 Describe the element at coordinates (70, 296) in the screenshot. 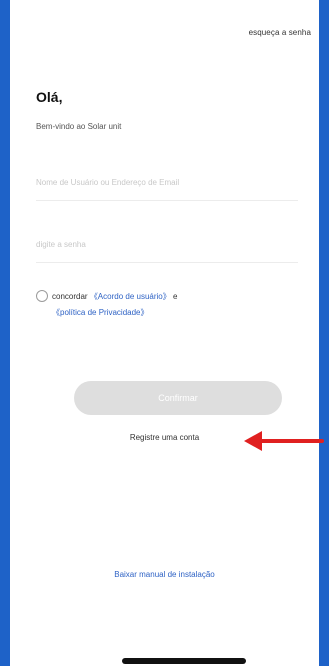

I see `agree-prefix: concordar` at that location.